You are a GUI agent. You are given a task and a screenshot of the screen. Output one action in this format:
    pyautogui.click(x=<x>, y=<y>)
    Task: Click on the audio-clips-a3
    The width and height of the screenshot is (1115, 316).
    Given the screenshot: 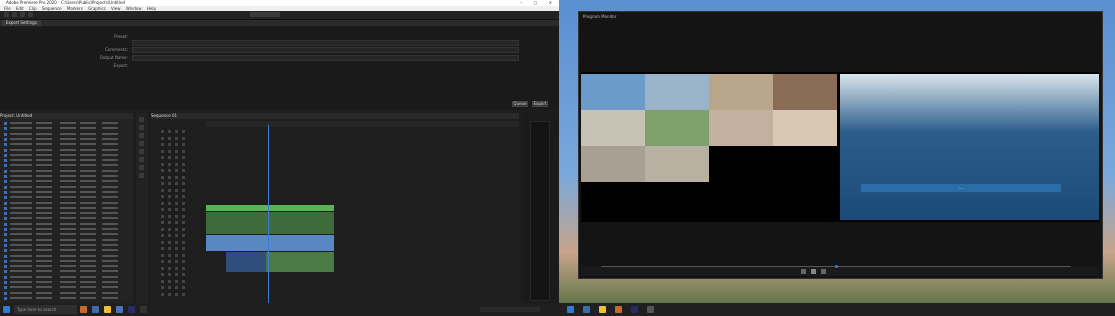 What is the action you would take?
    pyautogui.click(x=300, y=262)
    